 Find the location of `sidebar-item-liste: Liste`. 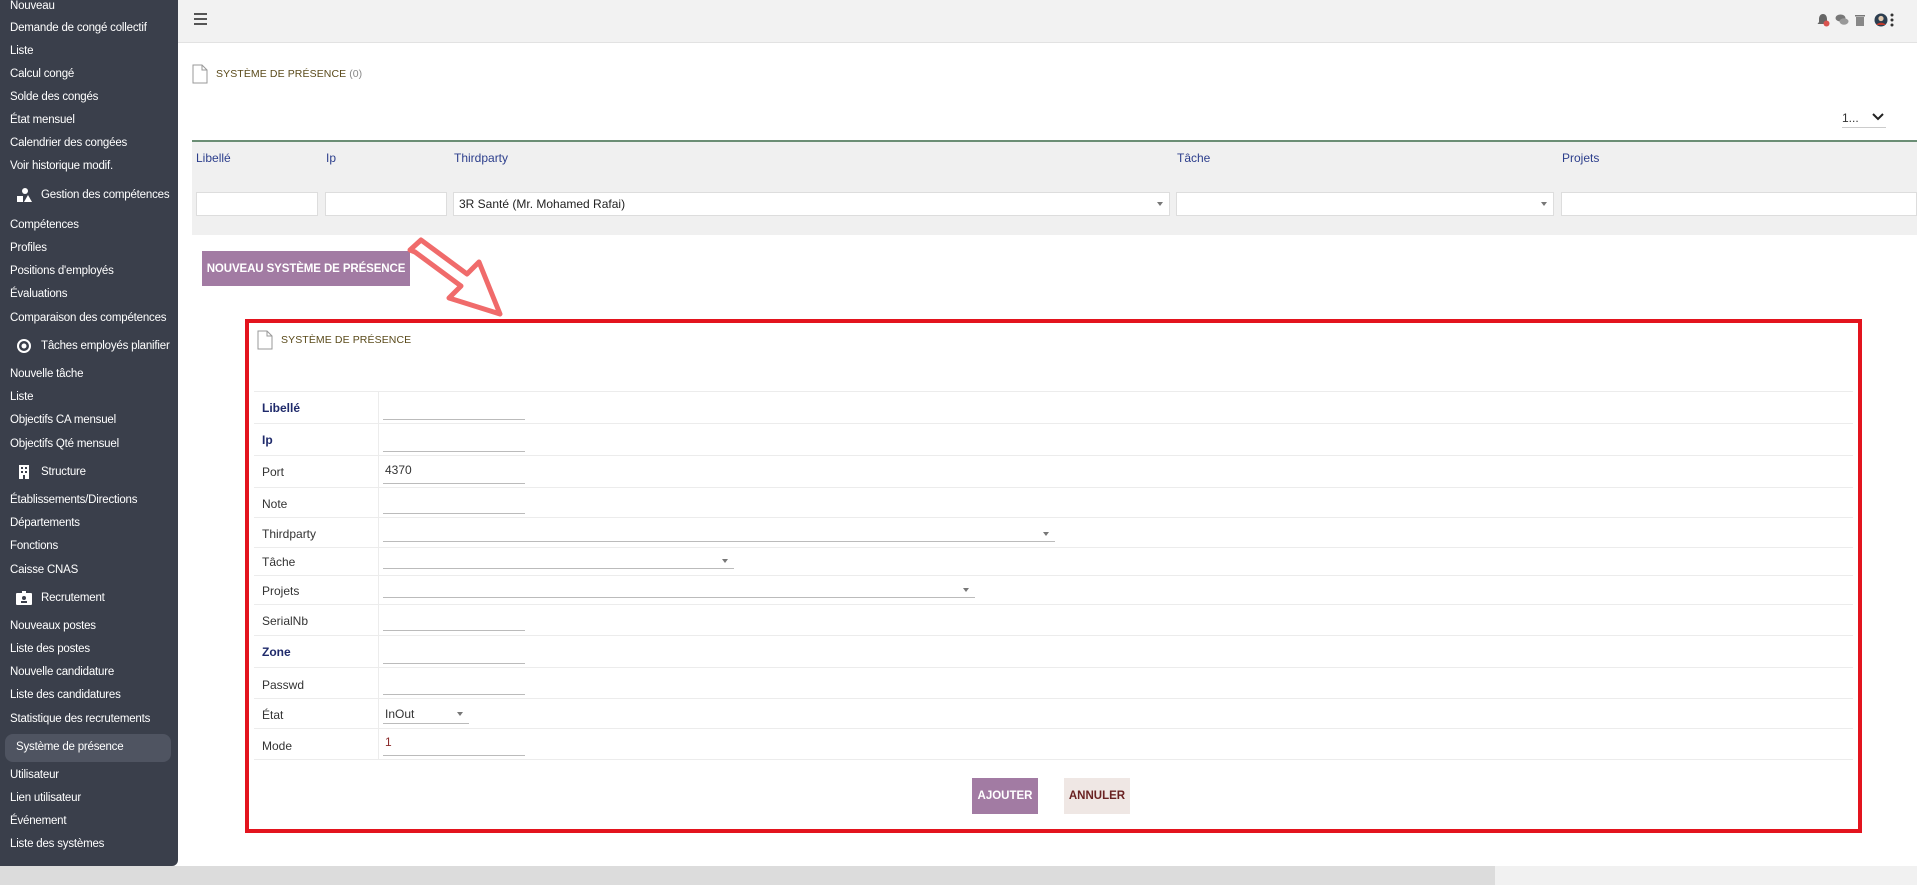

sidebar-item-liste: Liste is located at coordinates (21, 51).